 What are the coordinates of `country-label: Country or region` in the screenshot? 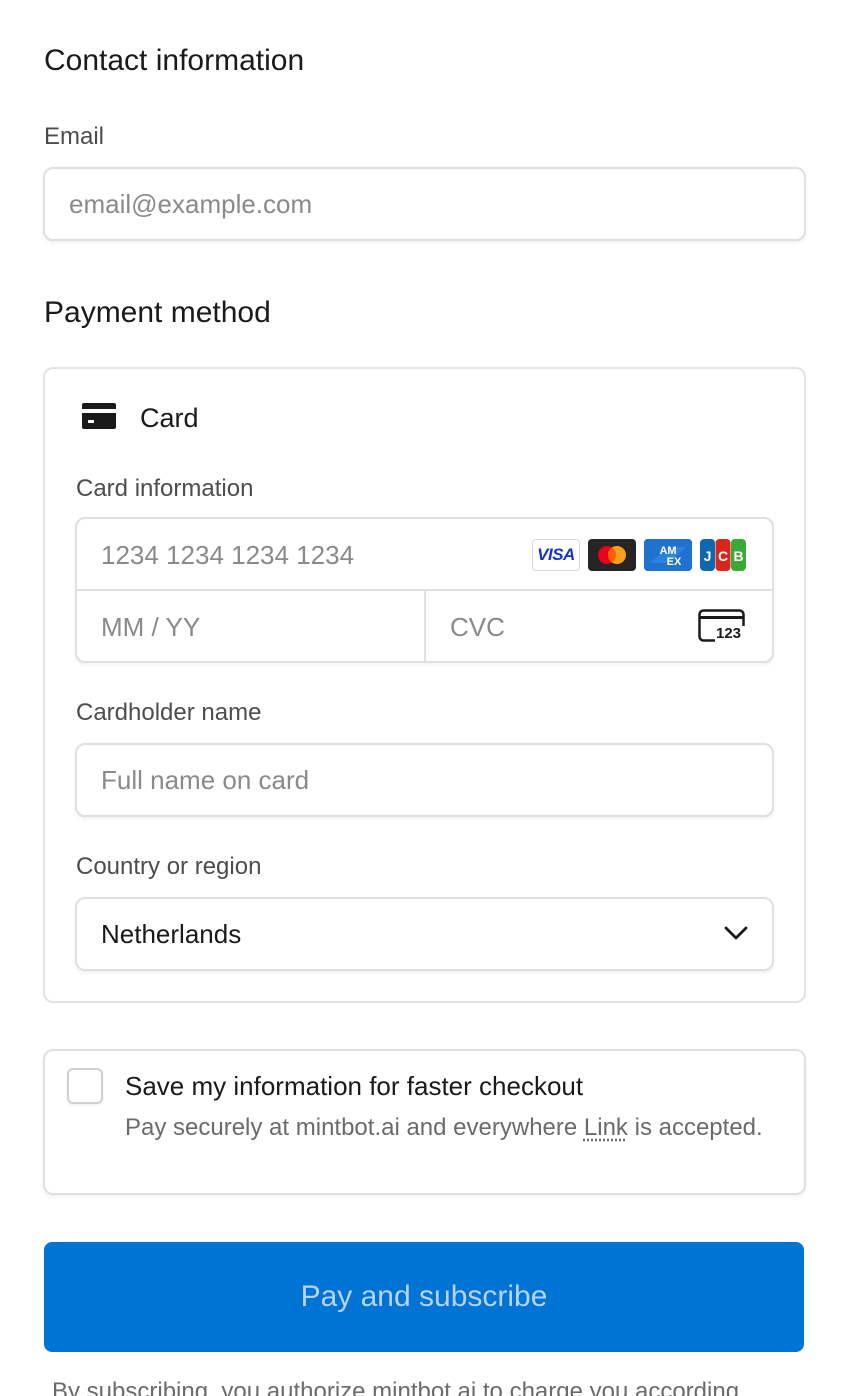 It's located at (168, 867).